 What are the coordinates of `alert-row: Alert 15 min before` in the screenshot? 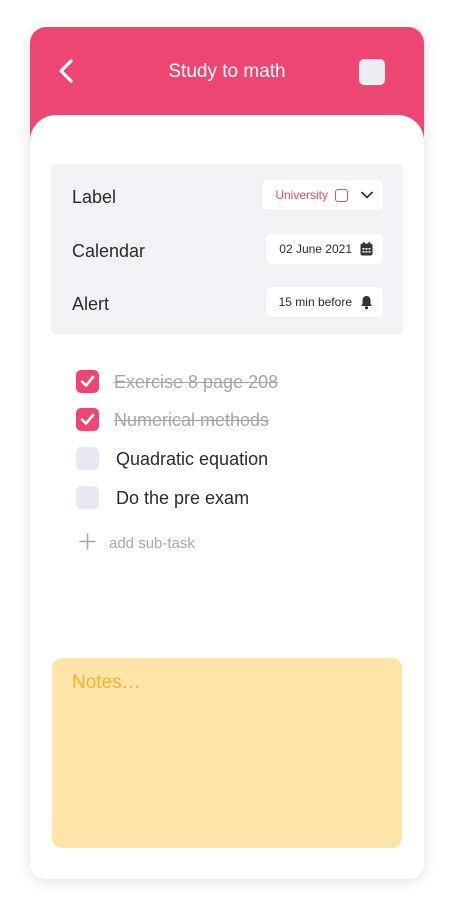 It's located at (227, 303).